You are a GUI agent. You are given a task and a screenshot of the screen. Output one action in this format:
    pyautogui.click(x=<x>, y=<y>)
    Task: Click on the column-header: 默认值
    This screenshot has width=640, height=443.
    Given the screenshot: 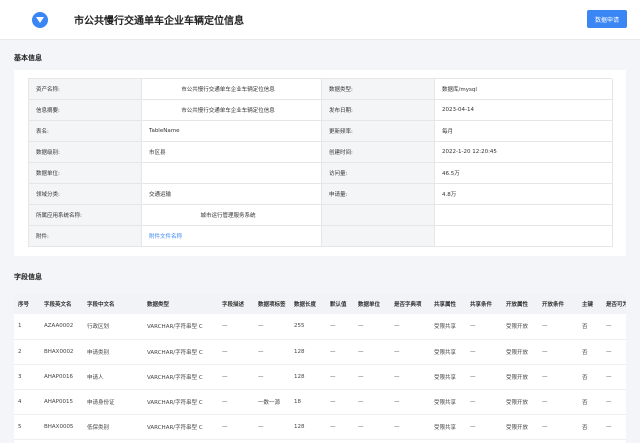 What is the action you would take?
    pyautogui.click(x=340, y=304)
    